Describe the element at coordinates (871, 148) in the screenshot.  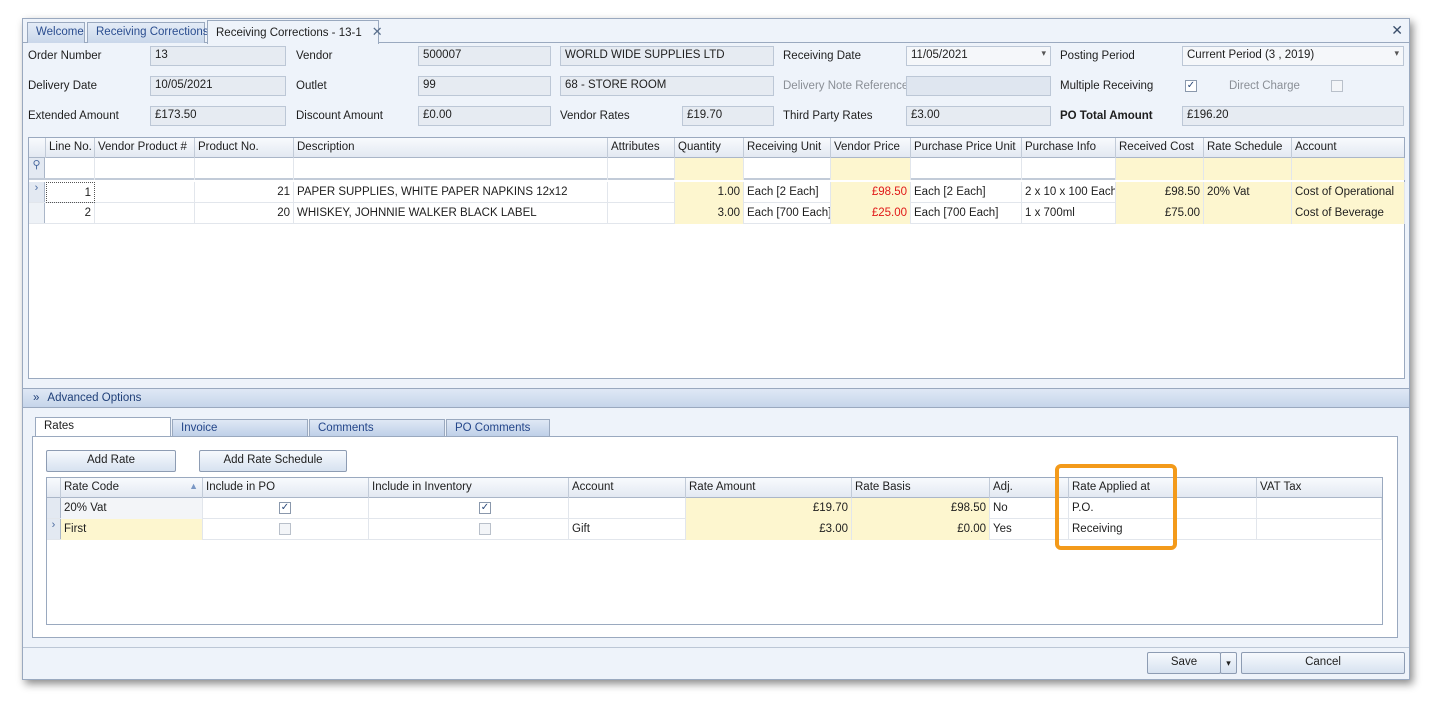
I see `col-vendor-price: Vendor Price` at that location.